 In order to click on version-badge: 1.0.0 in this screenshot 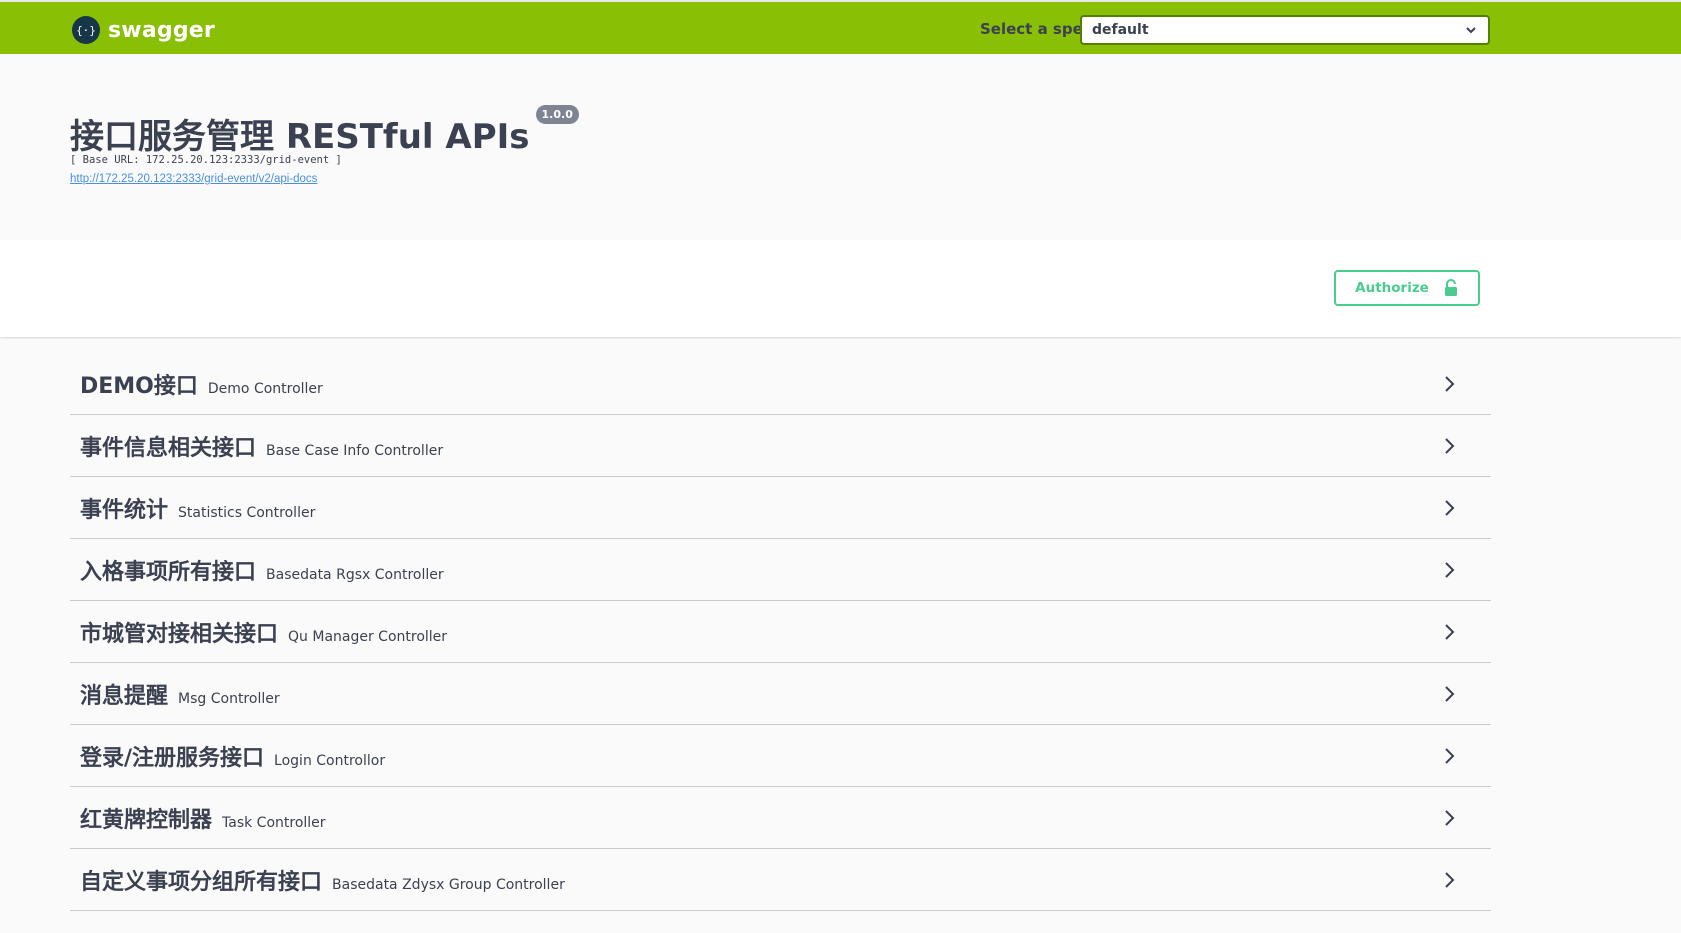, I will do `click(557, 114)`.